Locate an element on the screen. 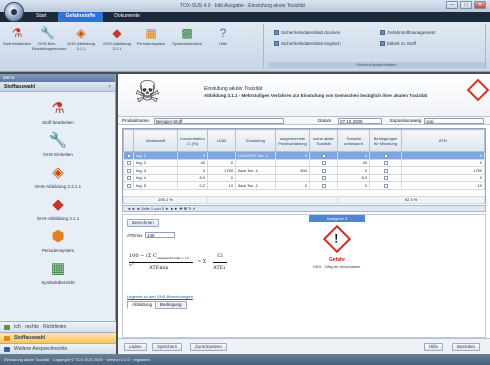  column-header: Toxizität unbekannt is located at coordinates (353, 140).